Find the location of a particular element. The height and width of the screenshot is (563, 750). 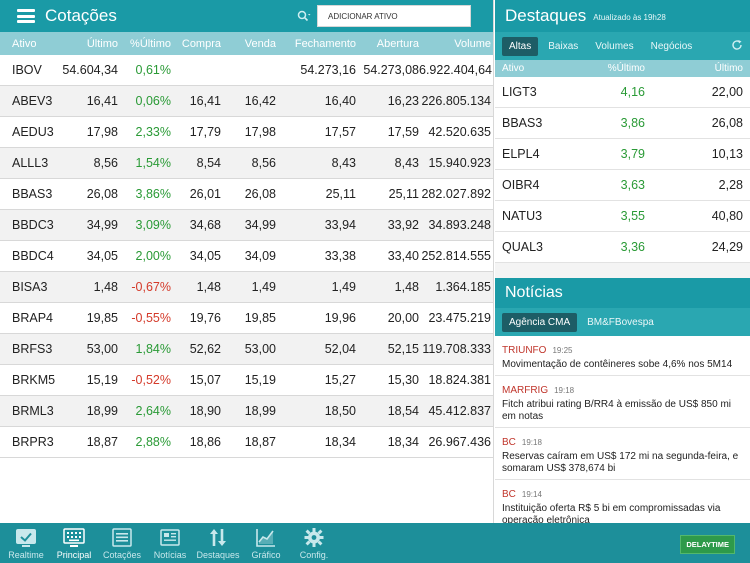

cell-ativo: IBOV is located at coordinates (27, 70).